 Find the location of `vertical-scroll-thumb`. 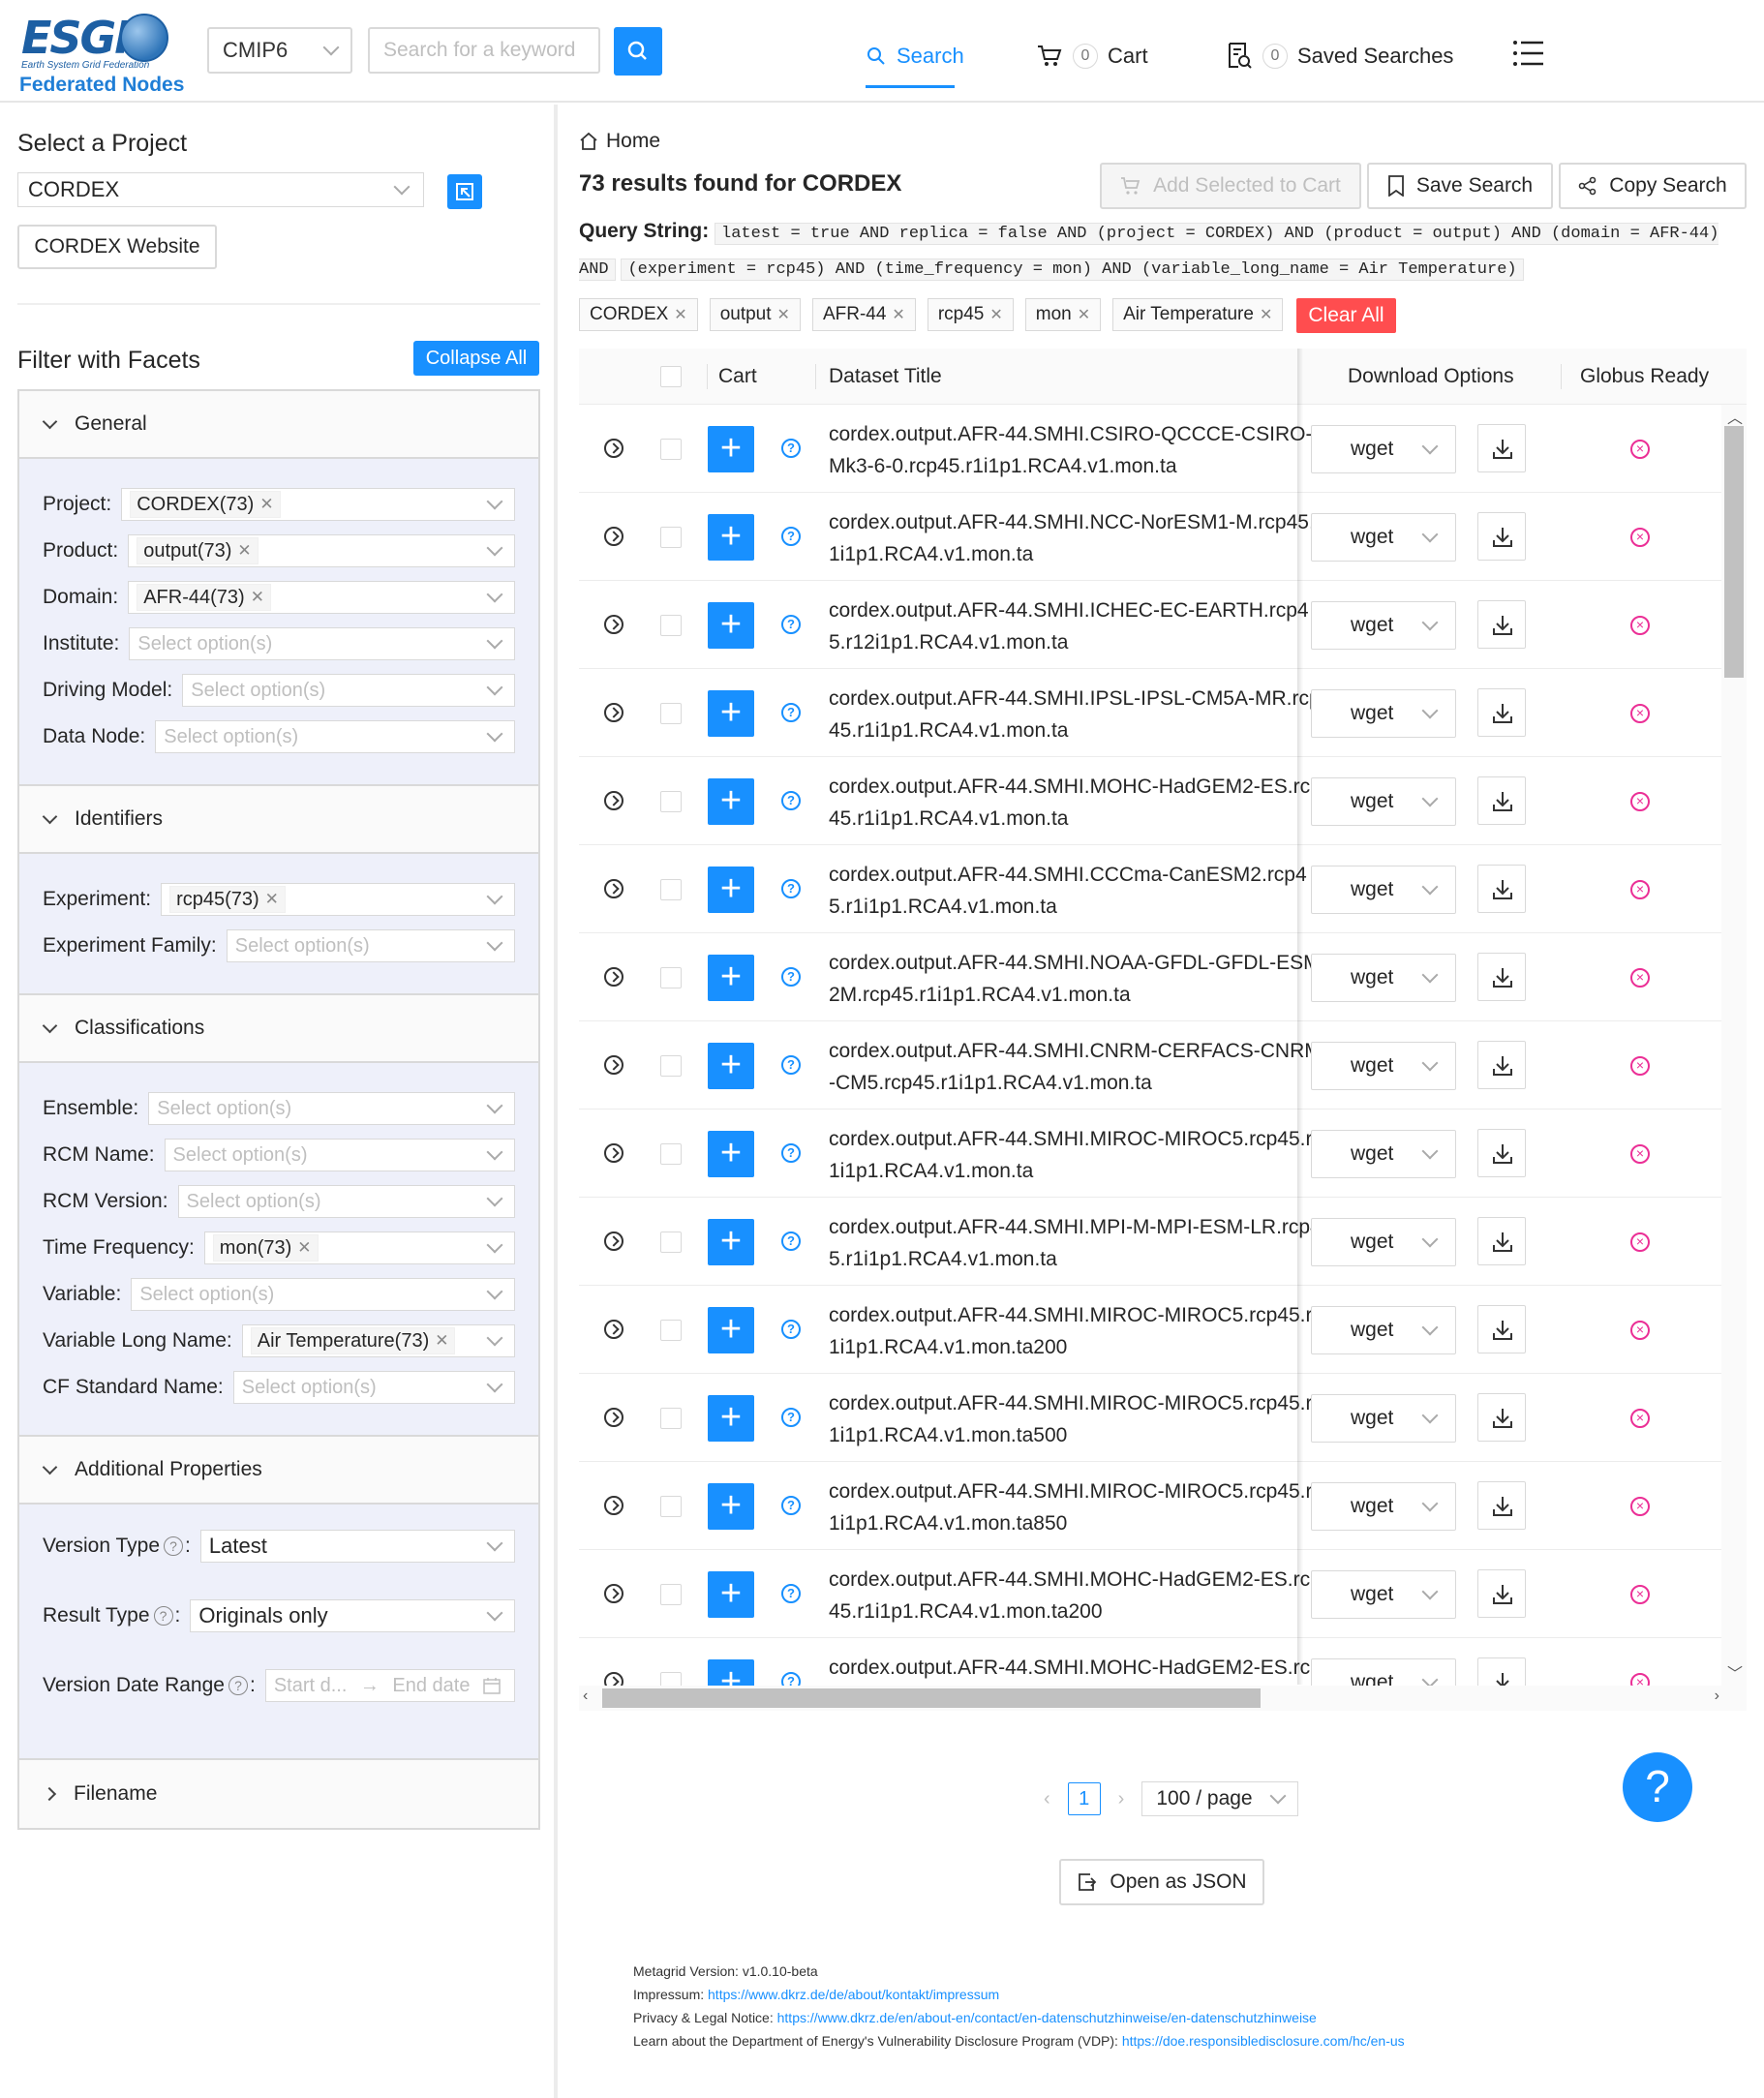

vertical-scroll-thumb is located at coordinates (1734, 552).